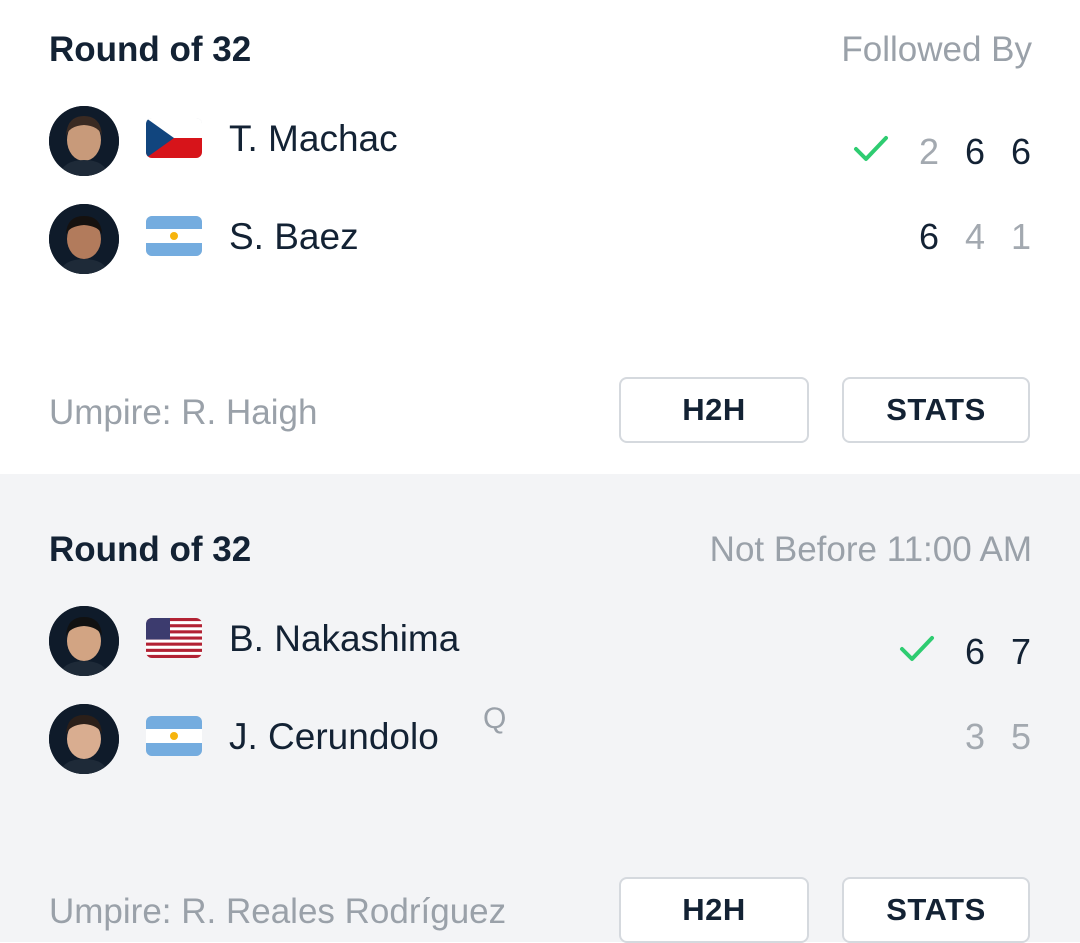 The image size is (1080, 943). Describe the element at coordinates (975, 236) in the screenshot. I see `set-score: 4` at that location.